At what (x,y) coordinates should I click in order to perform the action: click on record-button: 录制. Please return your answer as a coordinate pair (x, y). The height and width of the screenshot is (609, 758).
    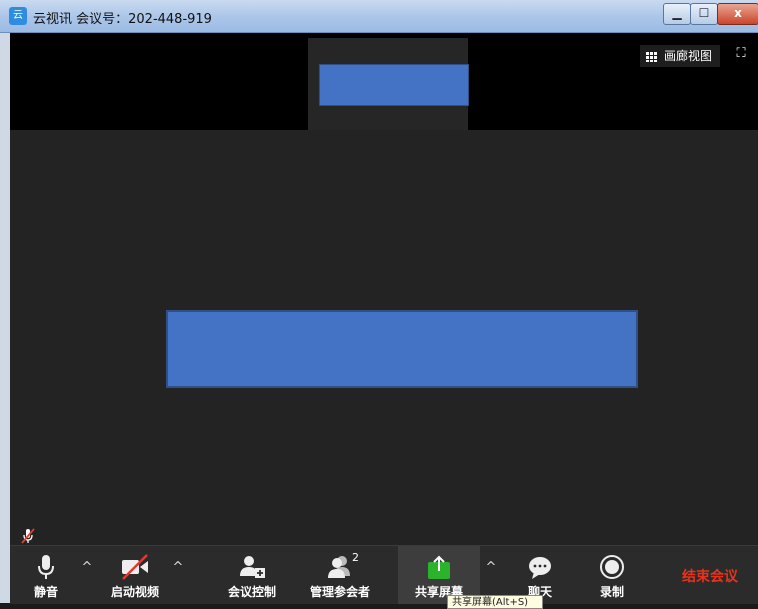
    Looking at the image, I should click on (612, 575).